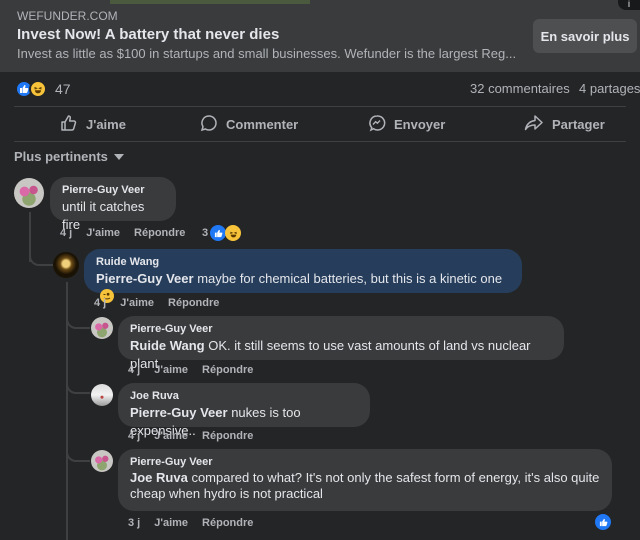 The width and height of the screenshot is (640, 540). I want to click on comment-bubble: Pierre-Guy Veer until it catches fire, so click(113, 204).